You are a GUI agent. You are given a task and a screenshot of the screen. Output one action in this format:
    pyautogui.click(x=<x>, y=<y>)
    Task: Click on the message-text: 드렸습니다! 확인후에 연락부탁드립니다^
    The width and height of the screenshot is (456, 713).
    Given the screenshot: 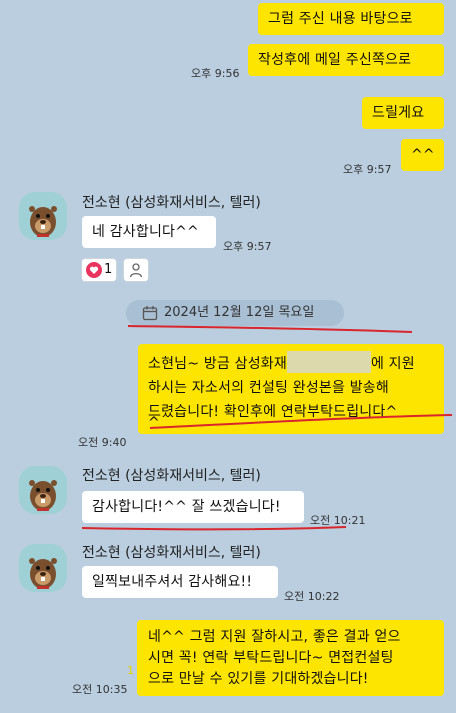 What is the action you would take?
    pyautogui.click(x=273, y=412)
    